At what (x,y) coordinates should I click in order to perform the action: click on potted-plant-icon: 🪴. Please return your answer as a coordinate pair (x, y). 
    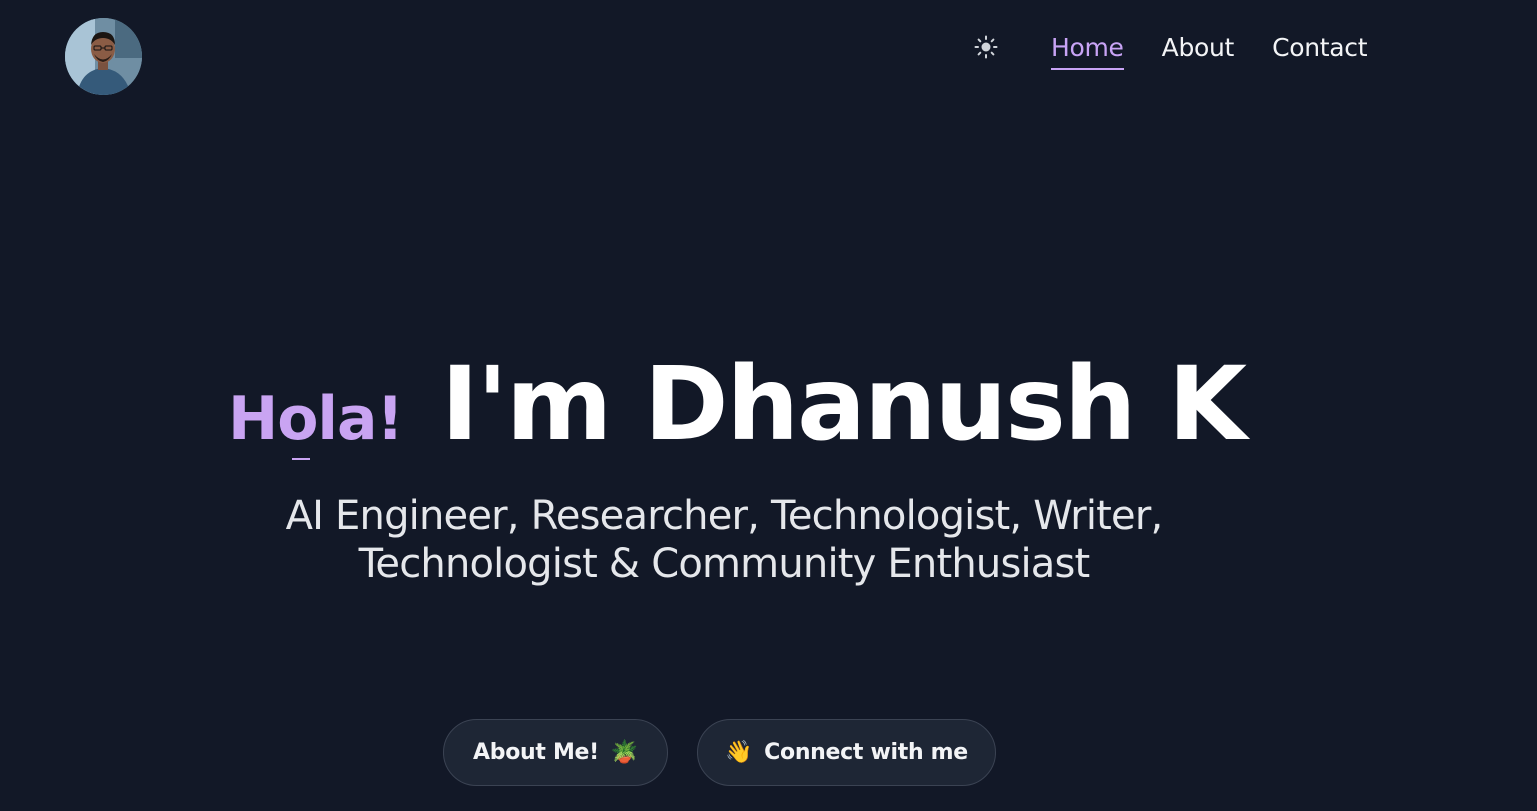
    Looking at the image, I should click on (624, 752).